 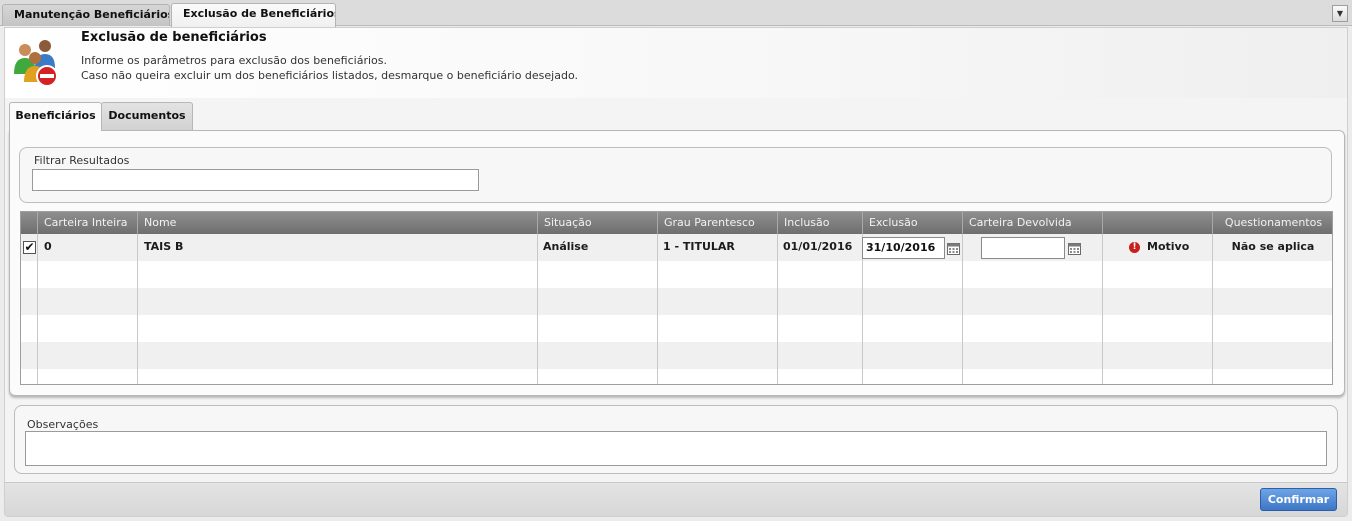 What do you see at coordinates (1134, 247) in the screenshot?
I see `warning-icon: !` at bounding box center [1134, 247].